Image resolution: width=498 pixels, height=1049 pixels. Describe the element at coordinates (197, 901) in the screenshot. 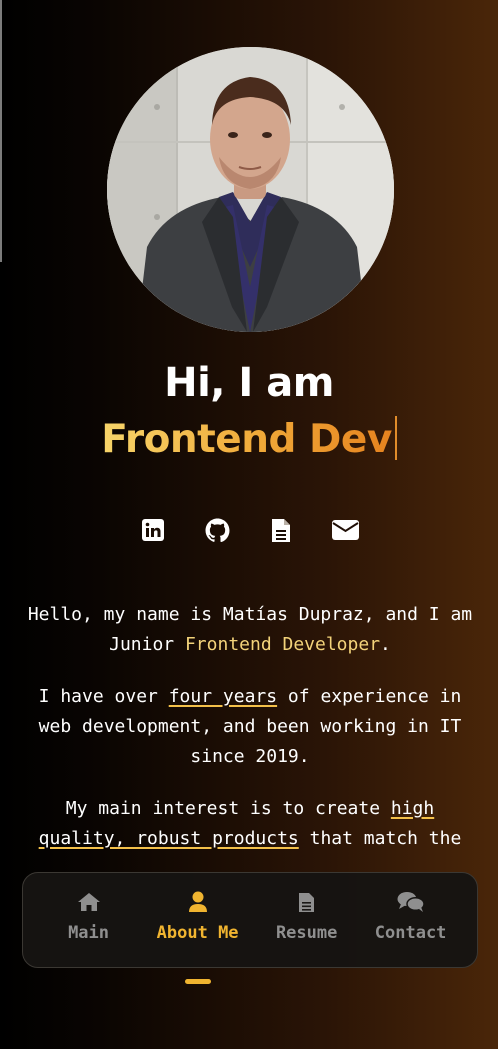

I see `user-icon` at that location.